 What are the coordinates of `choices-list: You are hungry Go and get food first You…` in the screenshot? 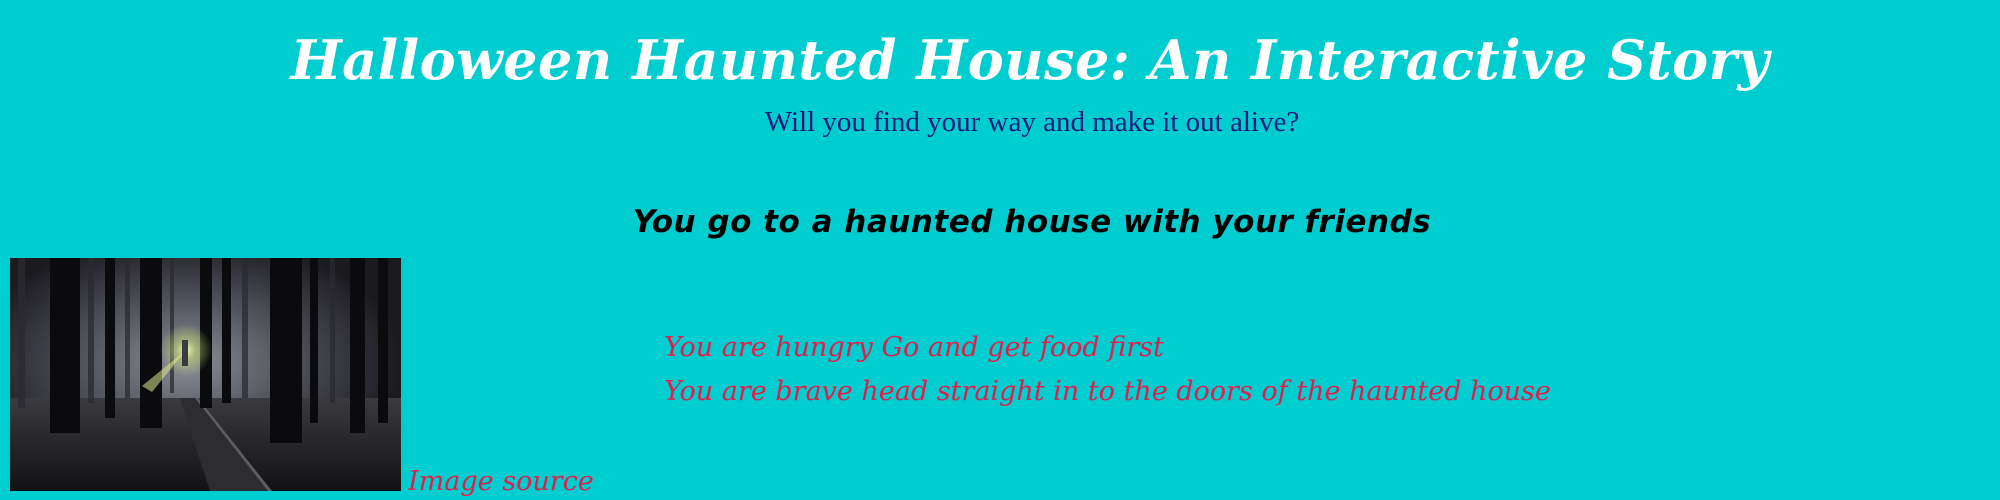 It's located at (1107, 370).